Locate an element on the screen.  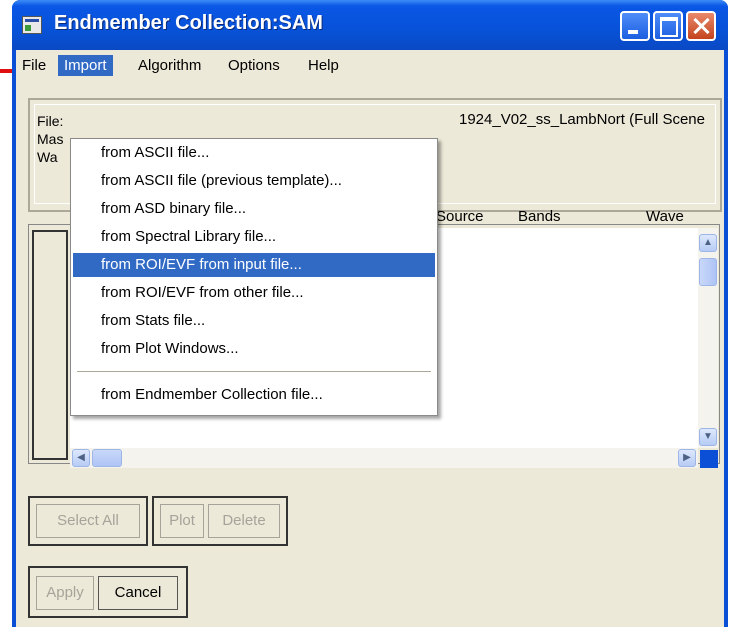
horizontal-scrollbar: ◀ ▶ is located at coordinates (384, 458).